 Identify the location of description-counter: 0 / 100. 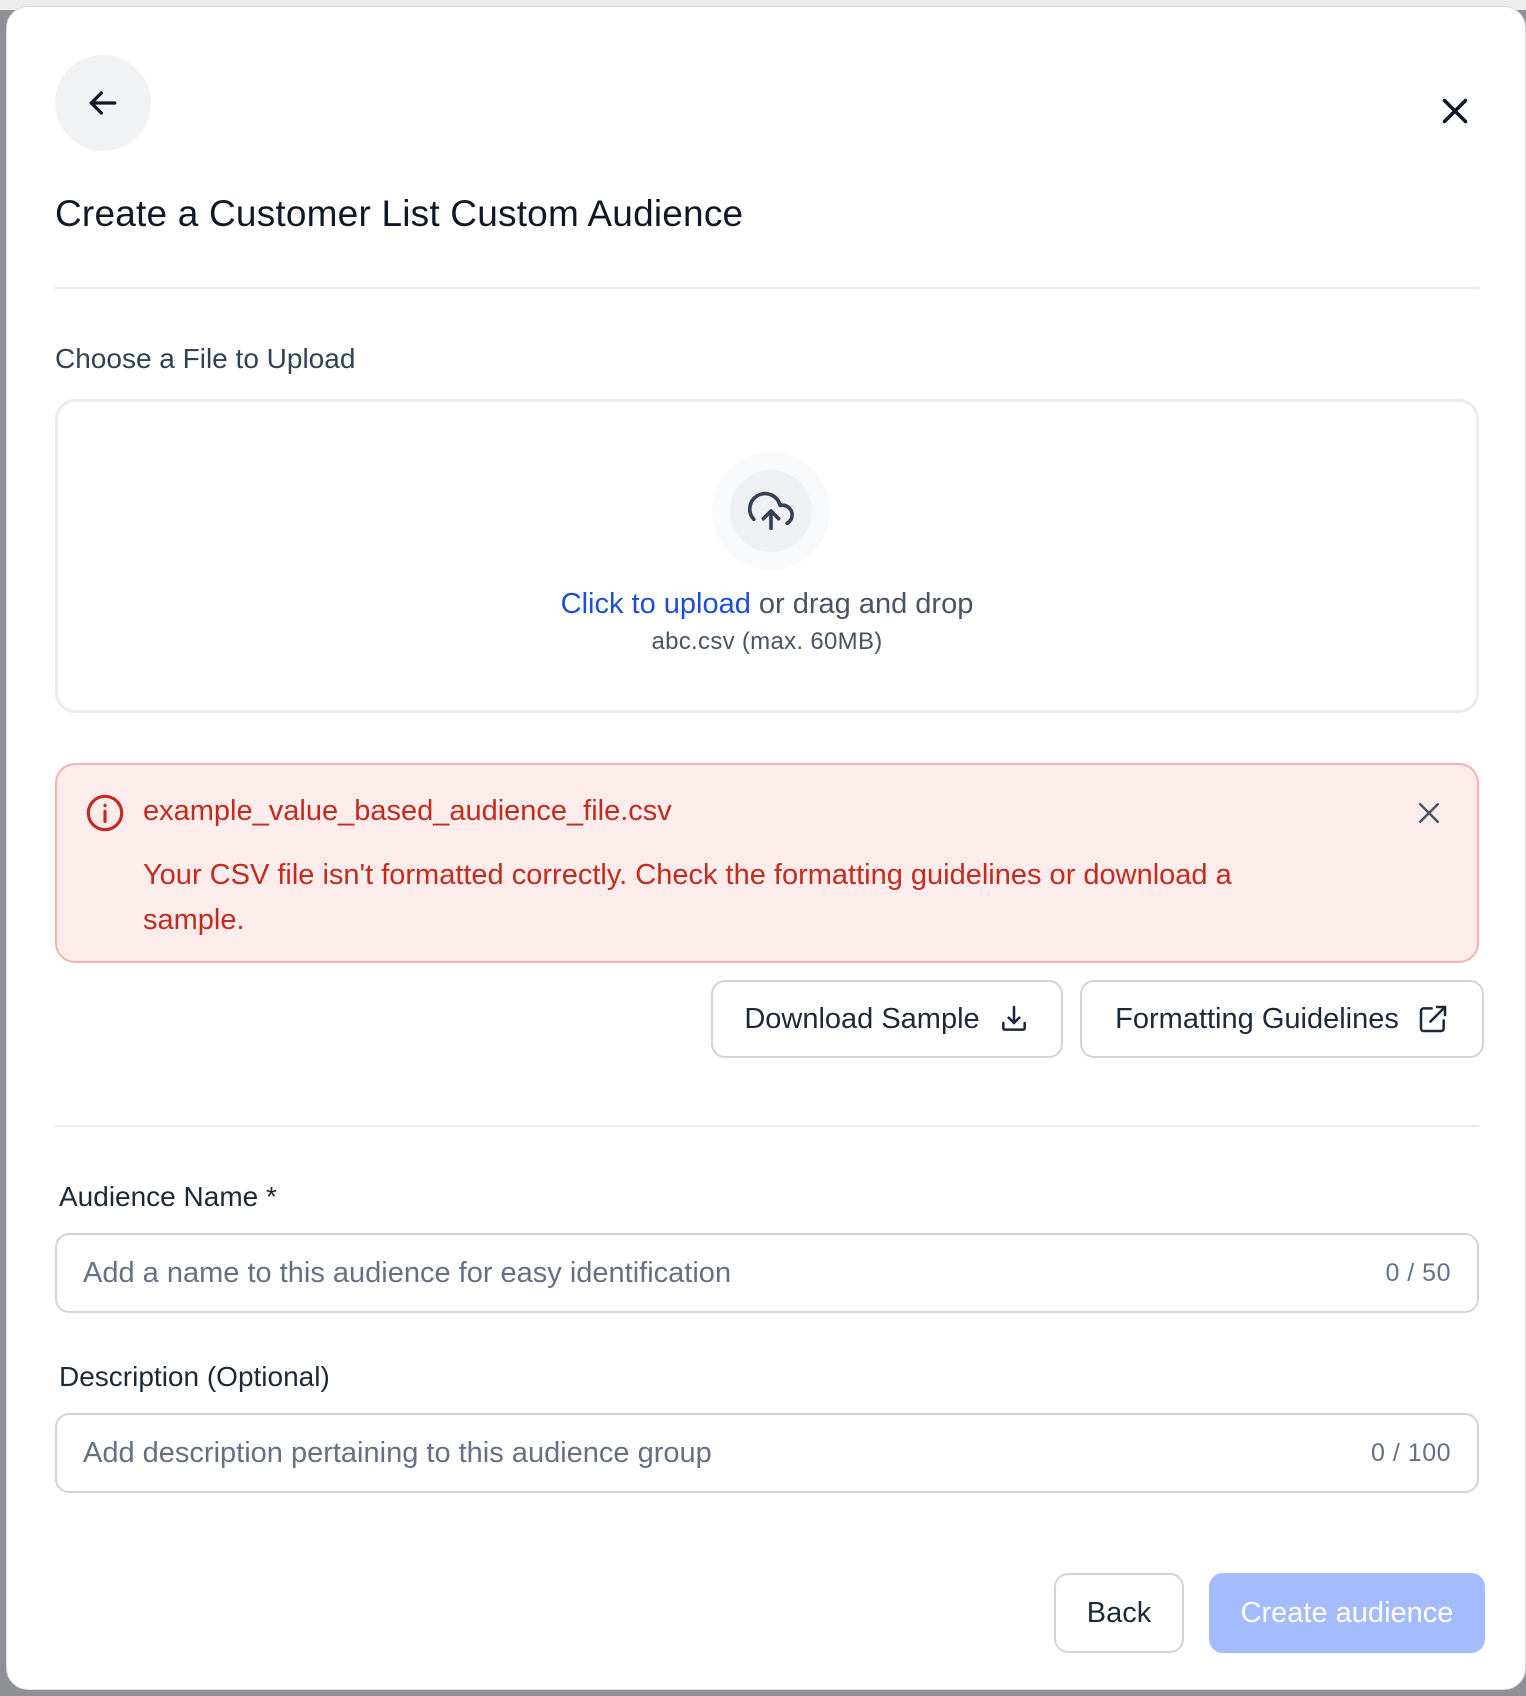
(1411, 1453).